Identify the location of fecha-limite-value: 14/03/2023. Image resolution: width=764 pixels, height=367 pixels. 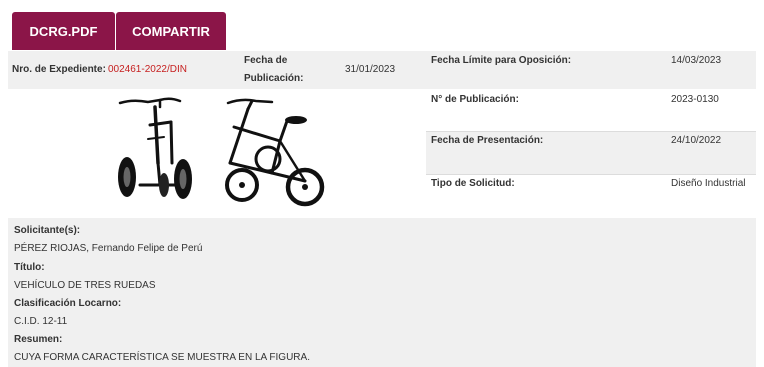
(696, 60).